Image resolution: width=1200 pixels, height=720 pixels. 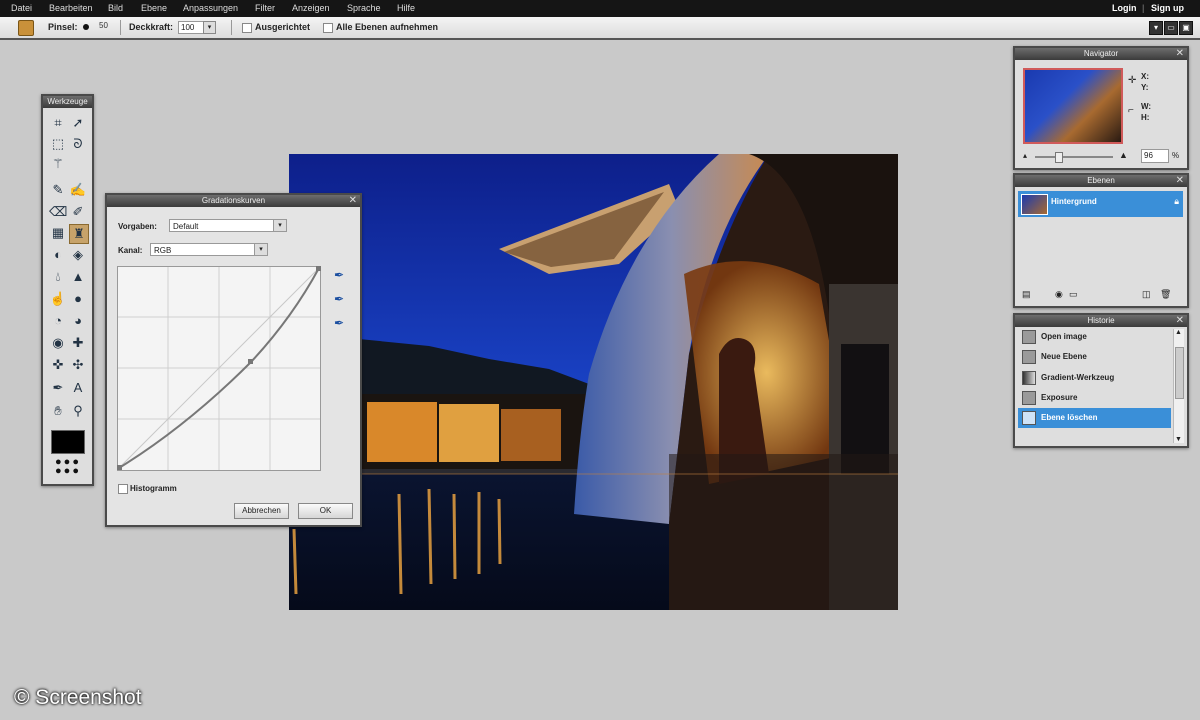 I want to click on menu-bearbeiten: Bearbeiten, so click(x=71, y=8).